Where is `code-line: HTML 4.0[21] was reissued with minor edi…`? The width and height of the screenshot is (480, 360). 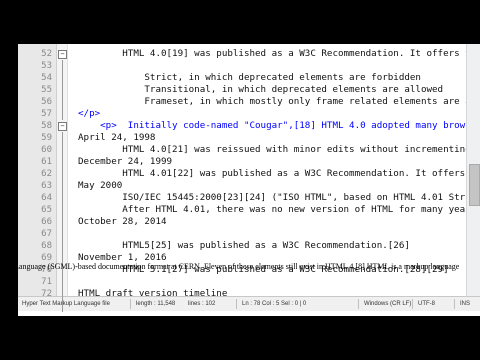
code-line: HTML 4.0[21] was reissued with minor edi… is located at coordinates (272, 150).